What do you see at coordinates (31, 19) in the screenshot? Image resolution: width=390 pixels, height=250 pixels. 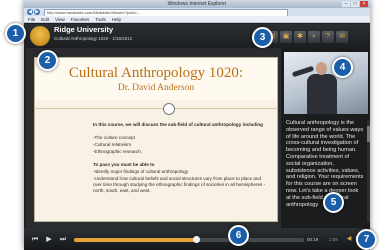 I see `menu-file: File` at bounding box center [31, 19].